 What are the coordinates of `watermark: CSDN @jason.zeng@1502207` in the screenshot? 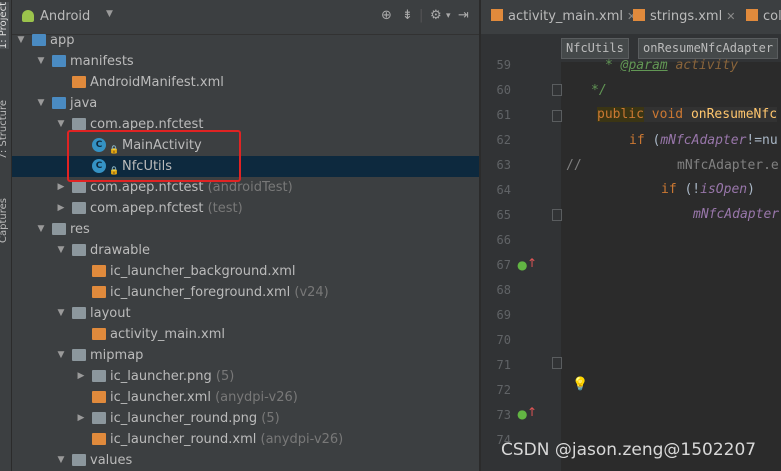 It's located at (629, 450).